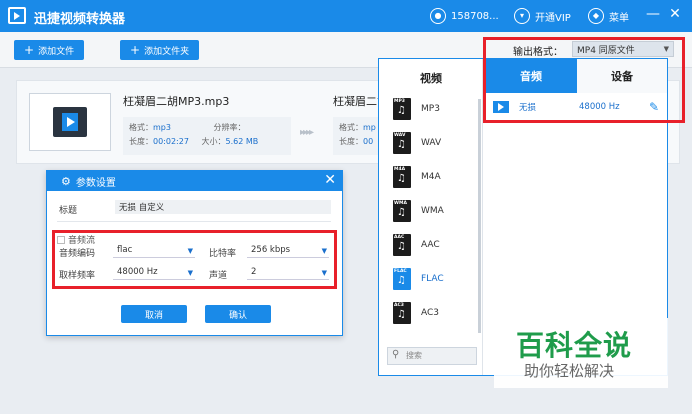  I want to click on wav-icon-tag: WAV, so click(400, 135).